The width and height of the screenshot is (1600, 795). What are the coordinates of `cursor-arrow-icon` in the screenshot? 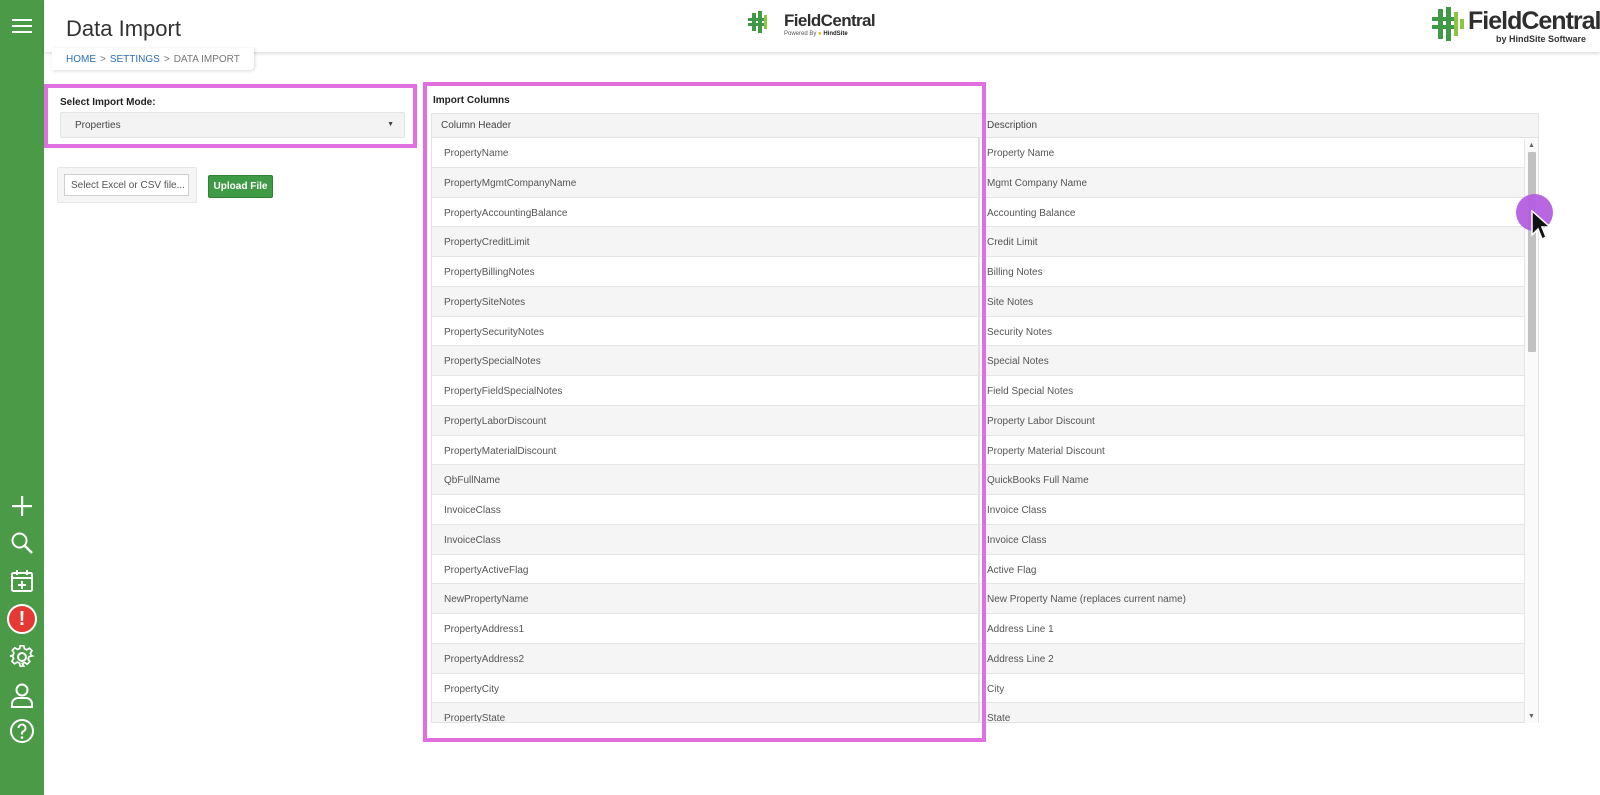 It's located at (1541, 225).